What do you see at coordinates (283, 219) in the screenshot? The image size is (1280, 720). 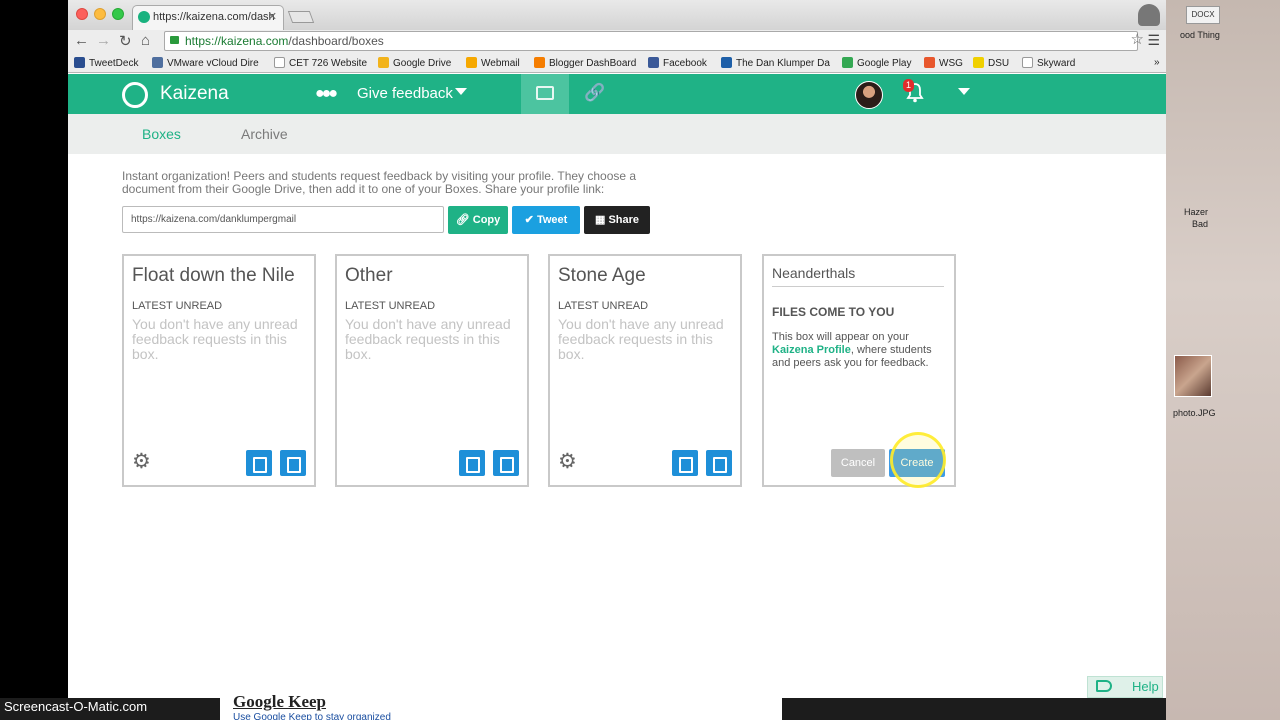 I see `profile-link-field: https://kaizena.com/danklumpergmail` at bounding box center [283, 219].